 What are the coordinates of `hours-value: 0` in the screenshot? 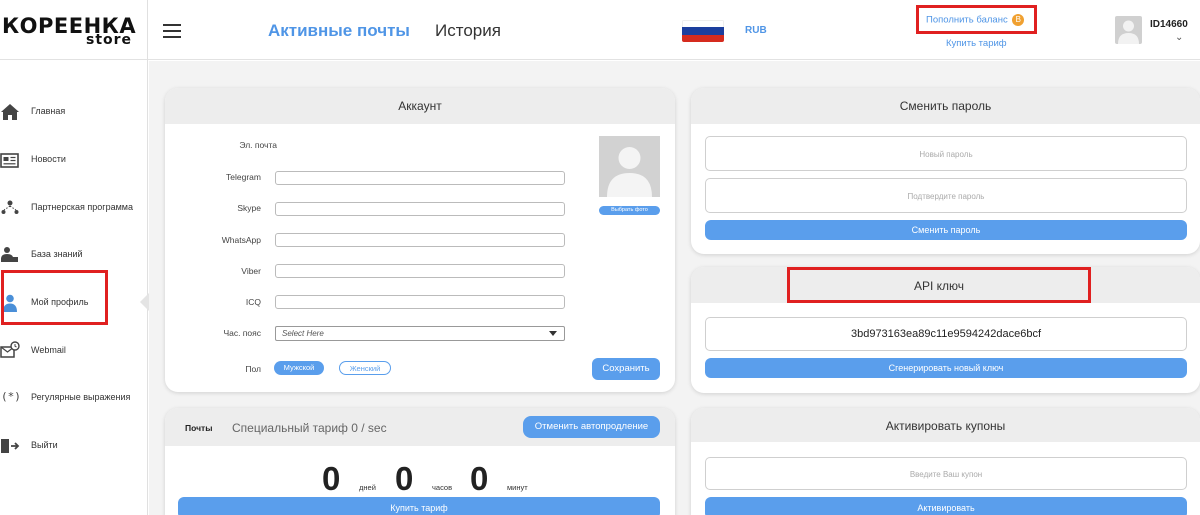 It's located at (404, 478).